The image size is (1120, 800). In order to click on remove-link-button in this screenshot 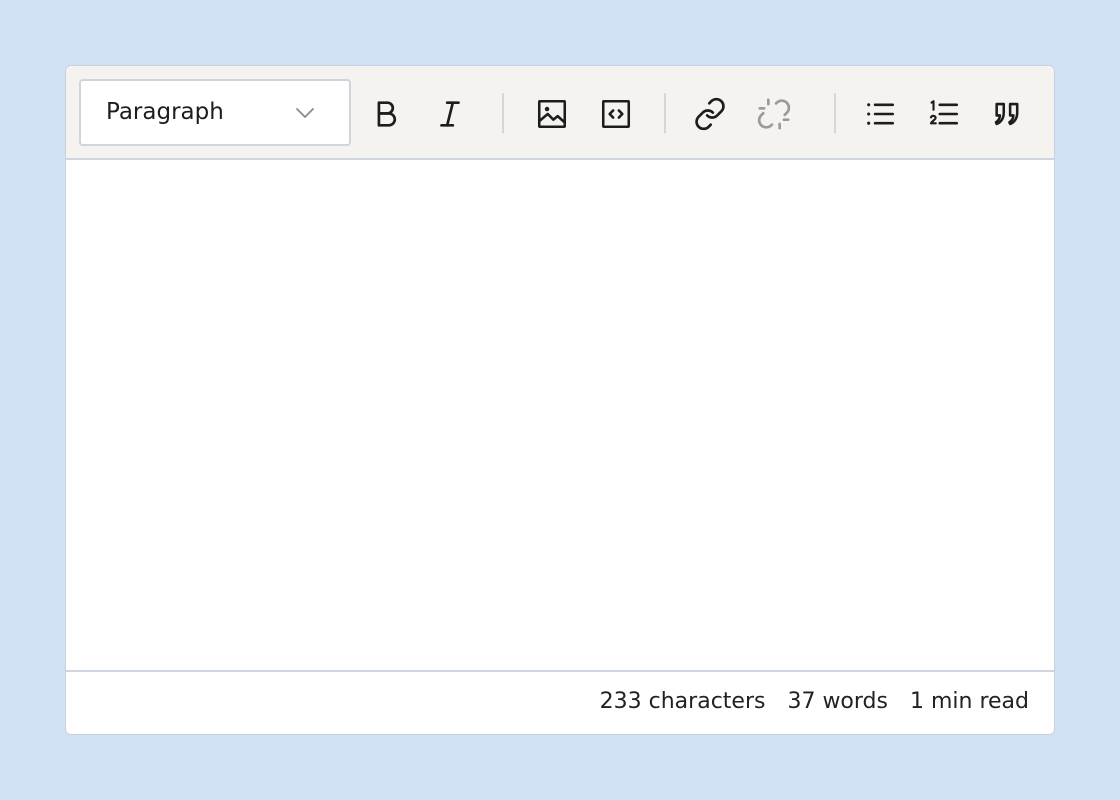, I will do `click(774, 114)`.